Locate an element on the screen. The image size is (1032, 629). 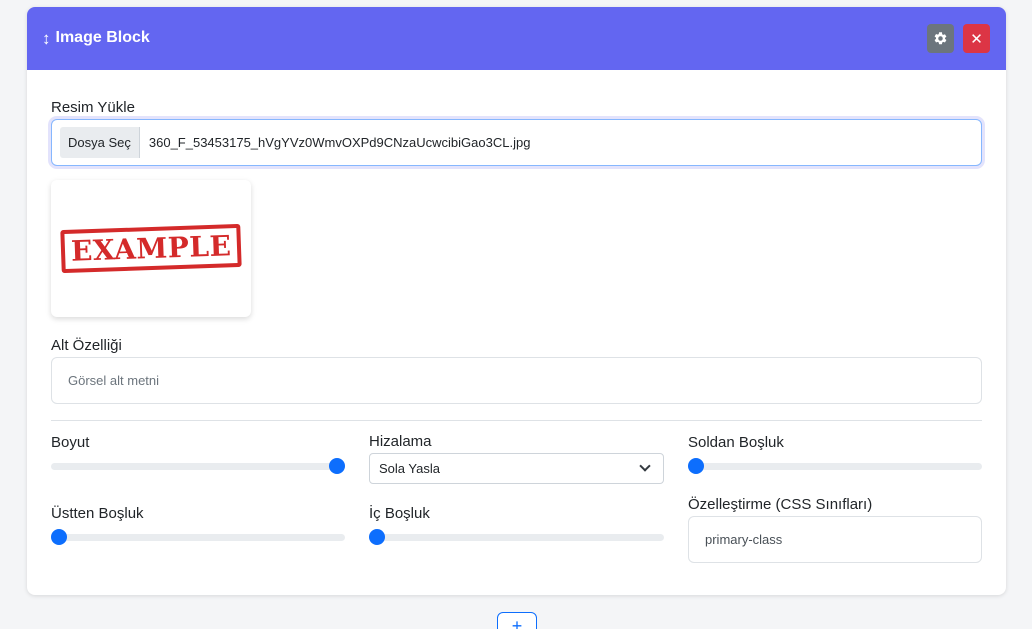
choose-file-button: Dosya Seç is located at coordinates (100, 142).